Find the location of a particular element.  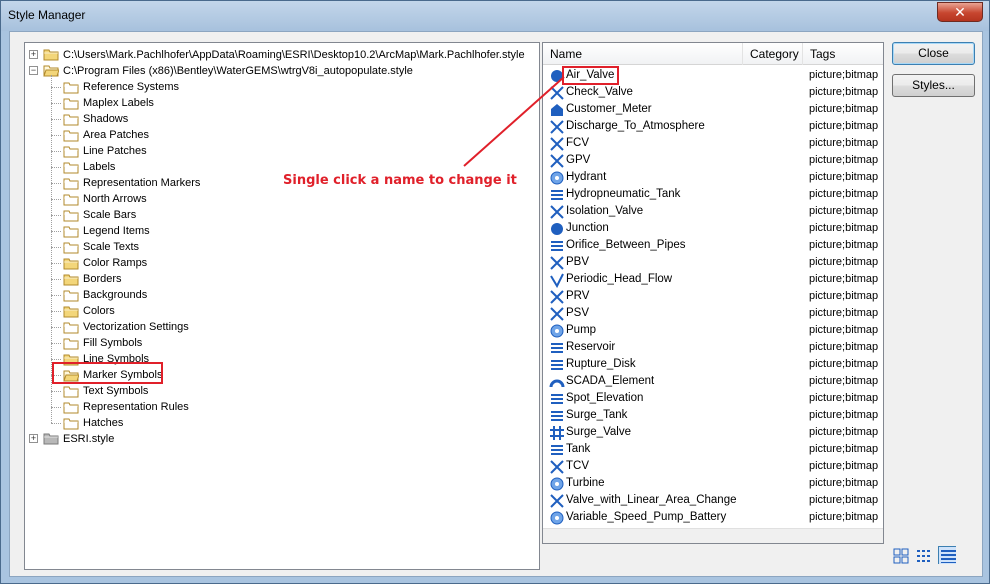

list-item: GPV picture;bitmap is located at coordinates (713, 160).